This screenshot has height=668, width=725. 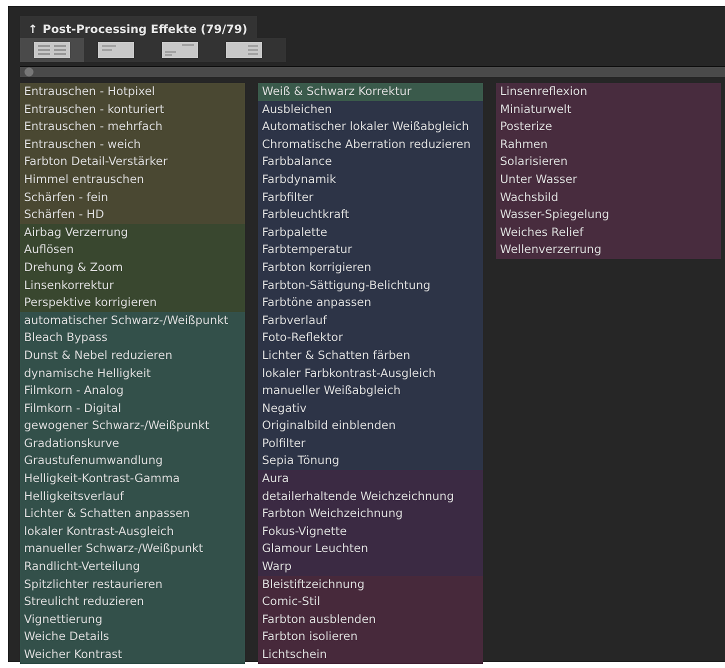 I want to click on effect-item: Auflösen, so click(x=132, y=250).